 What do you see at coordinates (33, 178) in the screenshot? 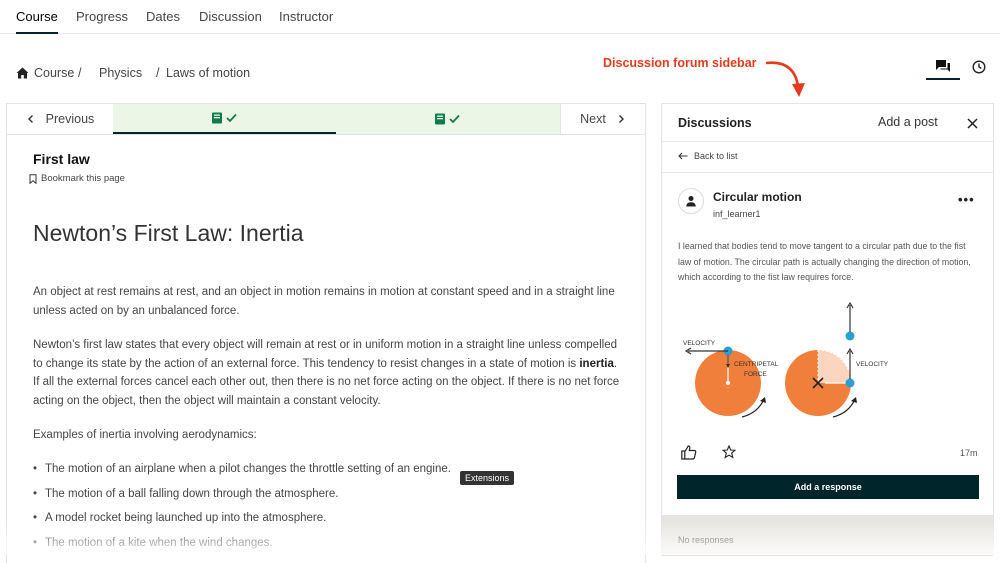
I see `bookmark-icon` at bounding box center [33, 178].